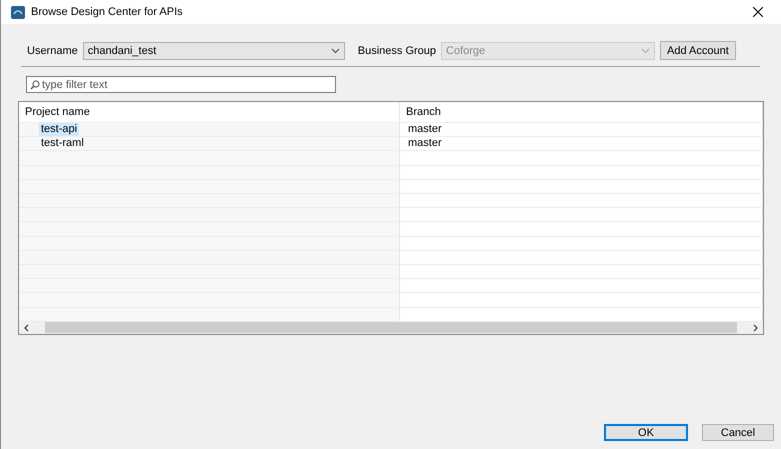  Describe the element at coordinates (397, 50) in the screenshot. I see `business-group-label: Business Group` at that location.